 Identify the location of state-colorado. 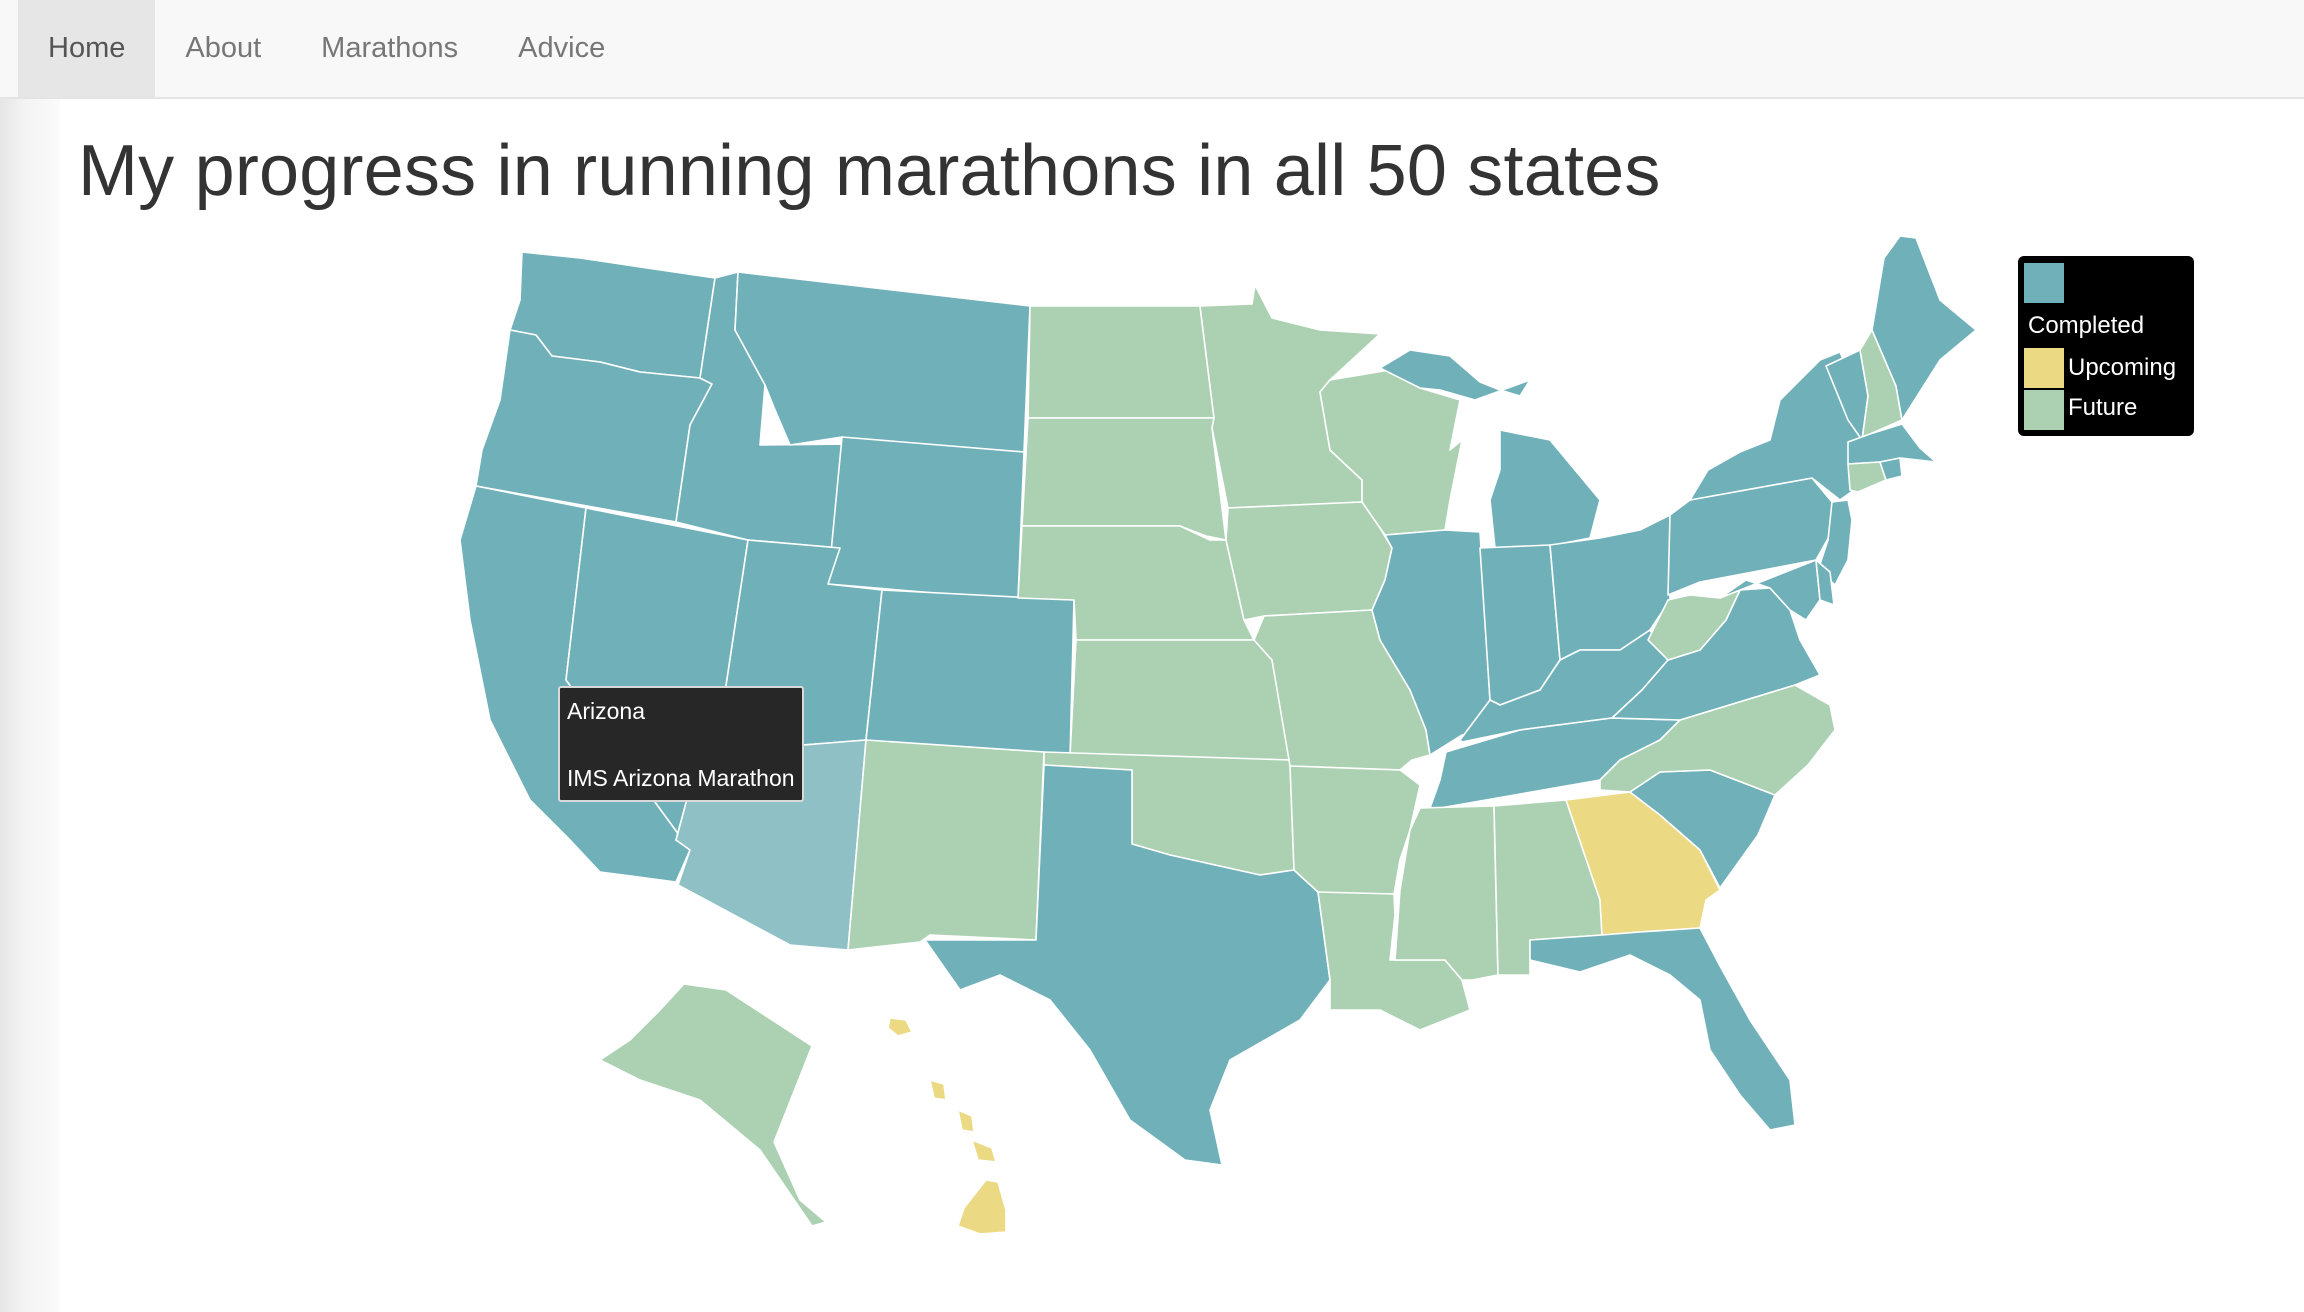
(970, 674).